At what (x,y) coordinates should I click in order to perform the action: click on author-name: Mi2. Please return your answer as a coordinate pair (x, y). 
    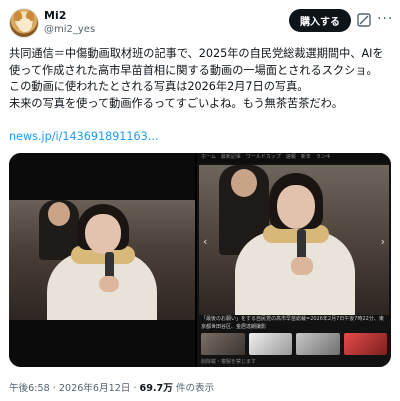
    Looking at the image, I should click on (55, 15).